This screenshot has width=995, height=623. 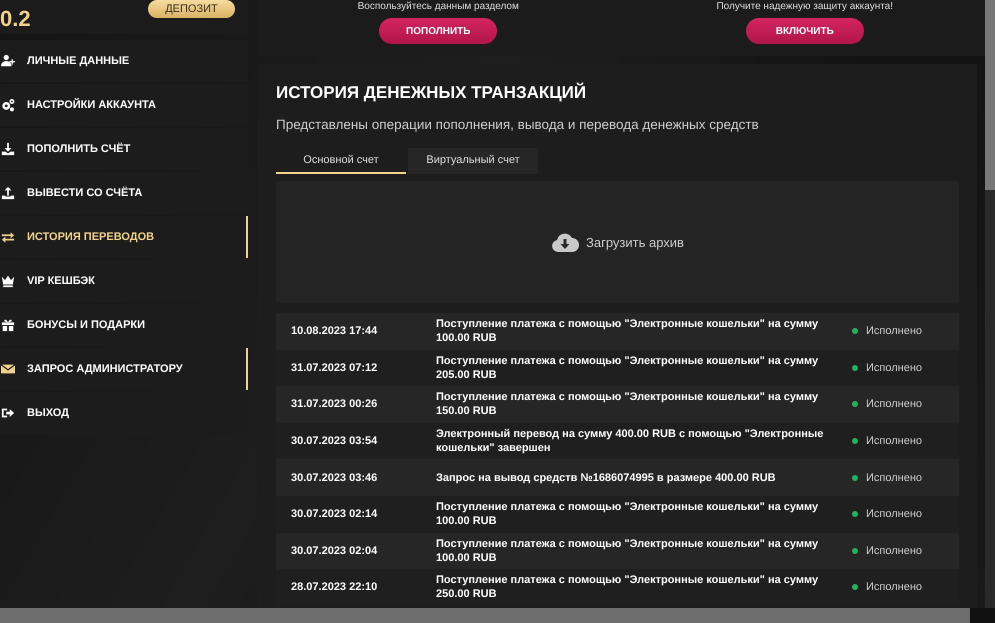 What do you see at coordinates (8, 193) in the screenshot?
I see `upload-icon` at bounding box center [8, 193].